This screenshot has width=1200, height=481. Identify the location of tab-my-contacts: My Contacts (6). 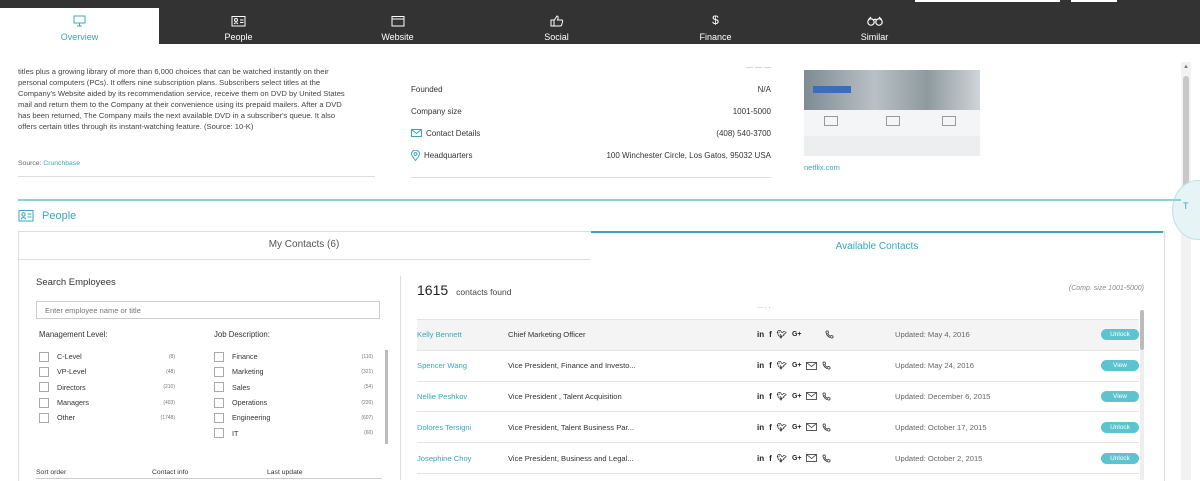
(304, 245).